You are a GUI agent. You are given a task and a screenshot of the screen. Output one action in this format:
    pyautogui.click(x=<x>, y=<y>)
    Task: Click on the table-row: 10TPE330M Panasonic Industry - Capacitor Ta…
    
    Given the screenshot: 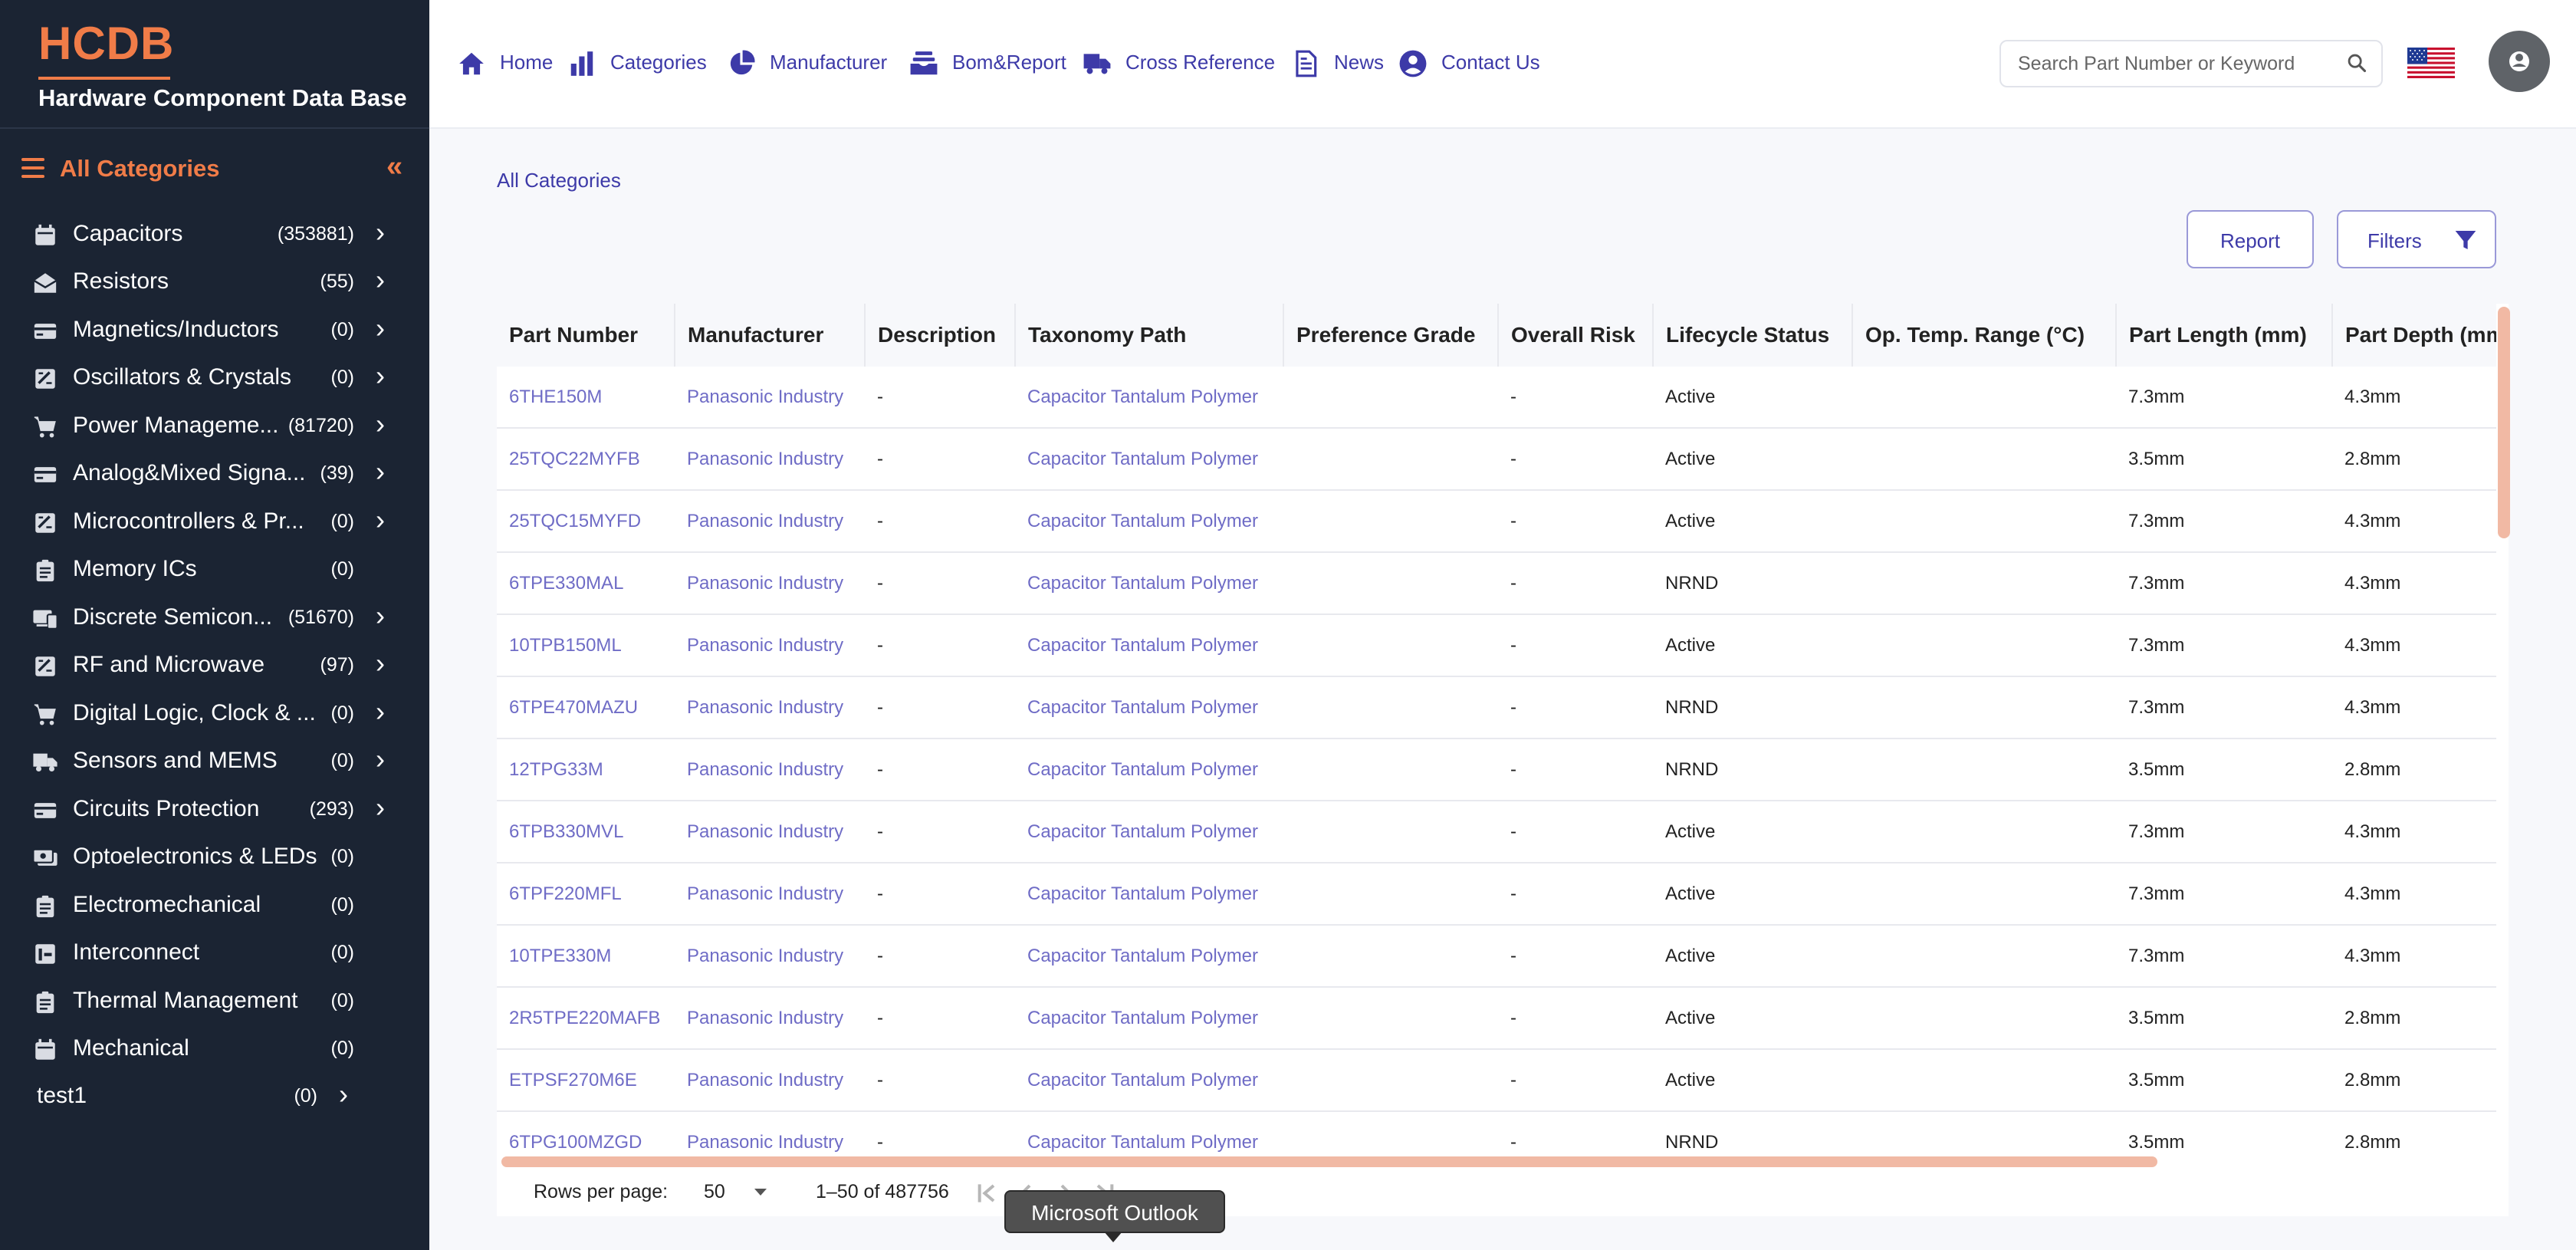 What is the action you would take?
    pyautogui.click(x=1497, y=957)
    